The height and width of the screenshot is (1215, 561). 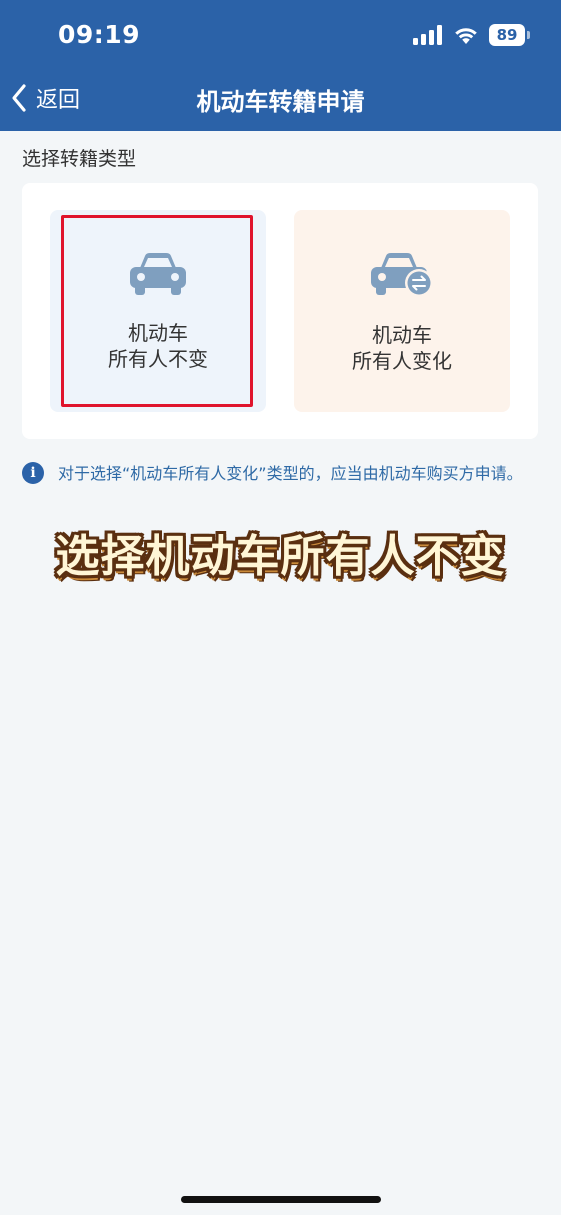 I want to click on battery-level: 89, so click(x=507, y=35).